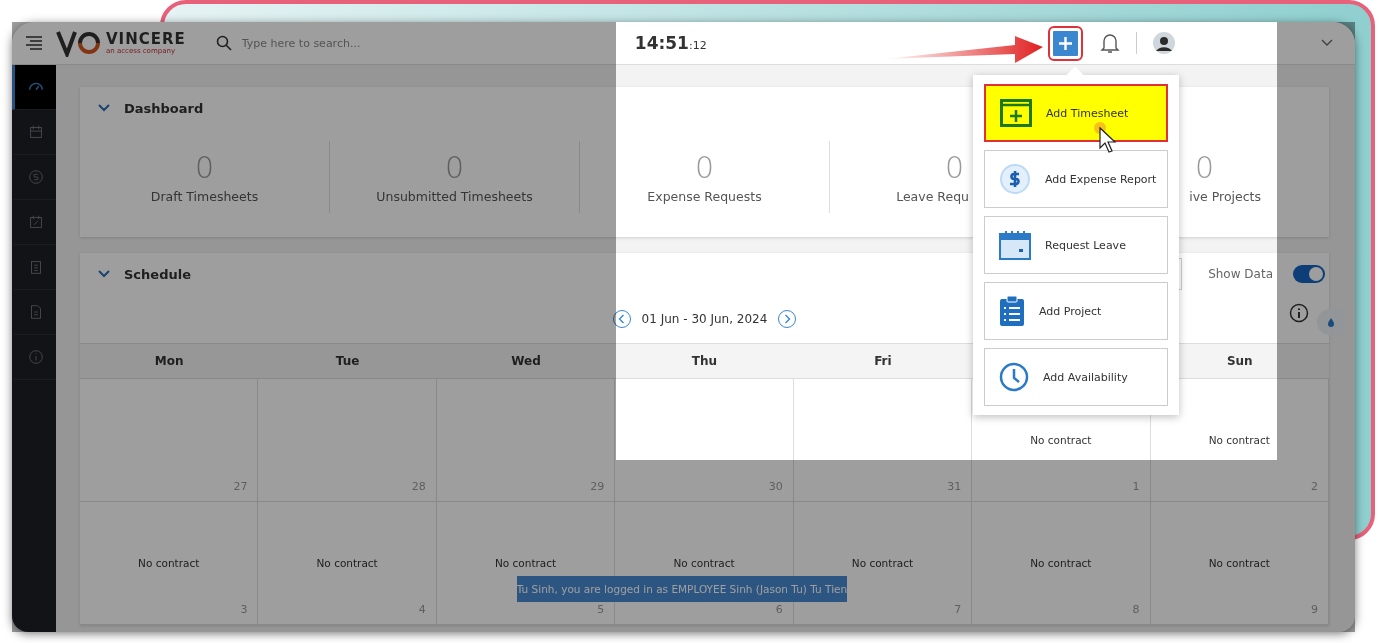 The height and width of the screenshot is (643, 1379). Describe the element at coordinates (932, 196) in the screenshot. I see `stat-label: Leave Requ` at that location.